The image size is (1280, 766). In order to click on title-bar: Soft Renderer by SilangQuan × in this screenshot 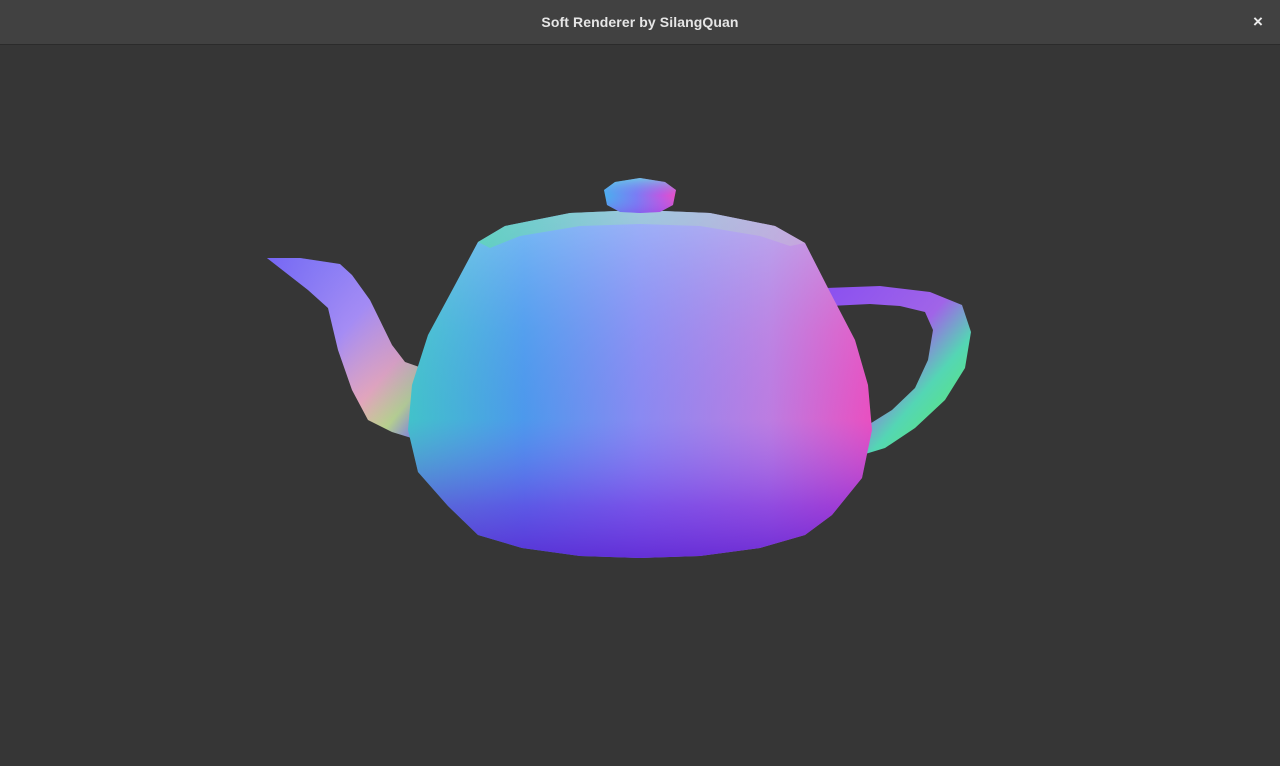, I will do `click(640, 22)`.